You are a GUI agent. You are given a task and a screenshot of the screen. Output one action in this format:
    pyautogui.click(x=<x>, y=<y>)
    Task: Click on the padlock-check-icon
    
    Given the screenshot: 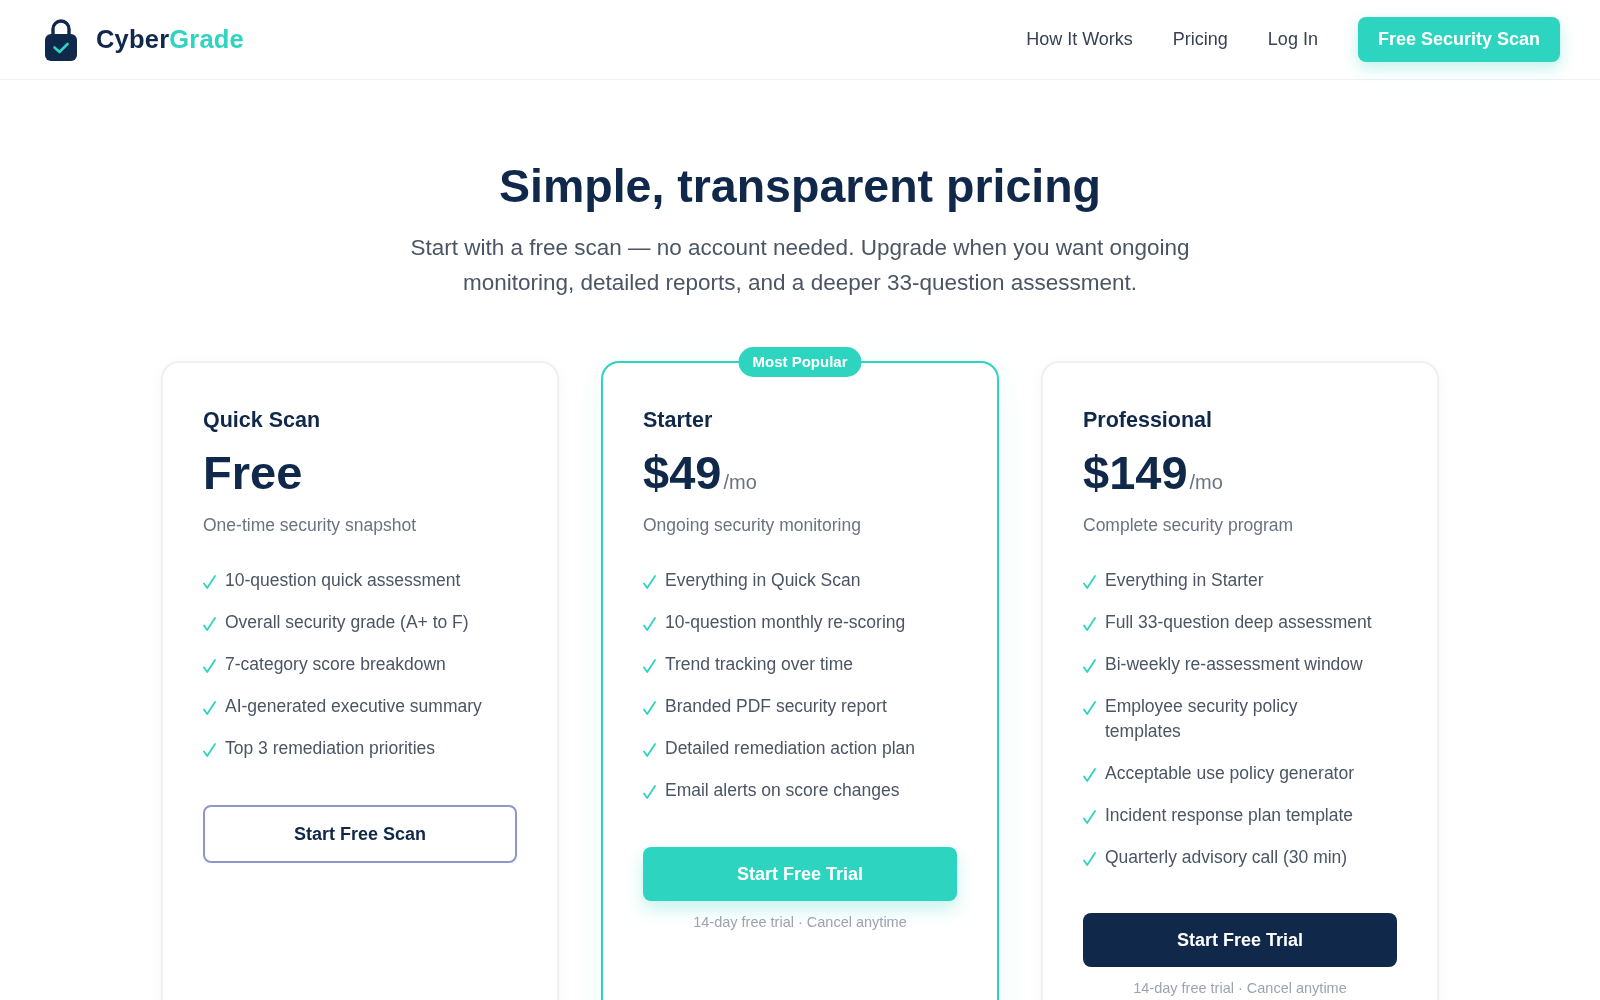 What is the action you would take?
    pyautogui.click(x=61, y=39)
    